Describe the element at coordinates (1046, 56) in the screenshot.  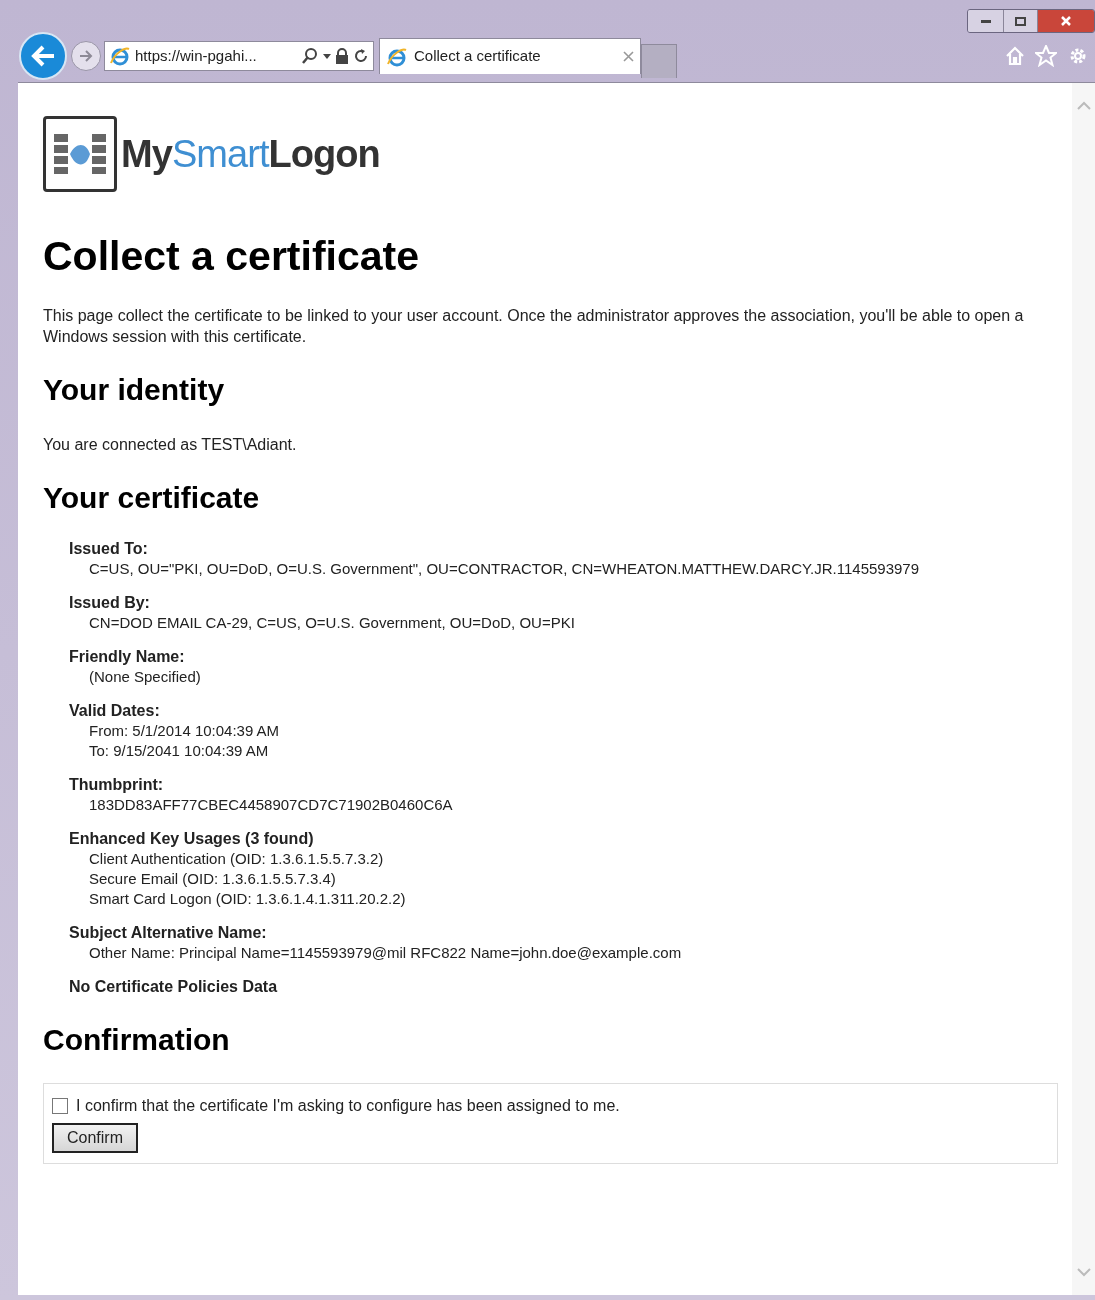
I see `star-icon` at that location.